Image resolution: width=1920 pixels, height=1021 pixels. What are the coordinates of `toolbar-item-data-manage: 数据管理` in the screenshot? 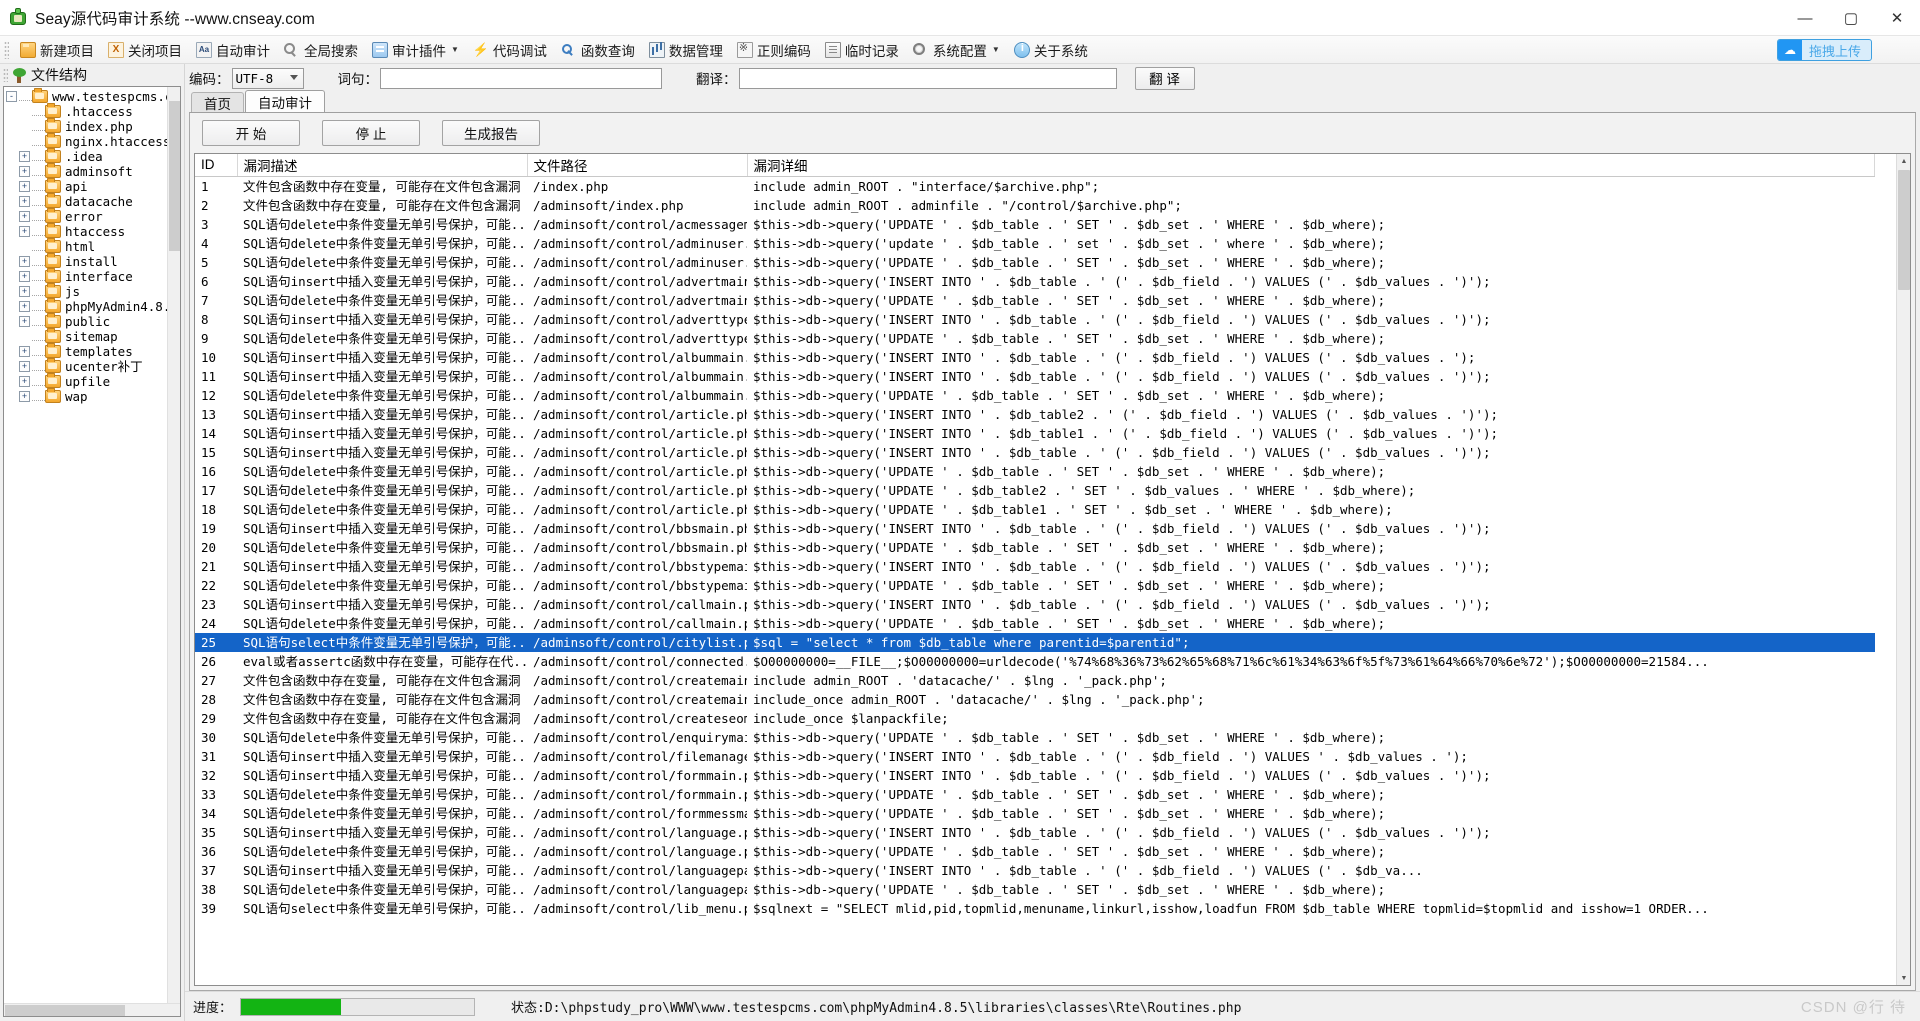 It's located at (686, 50).